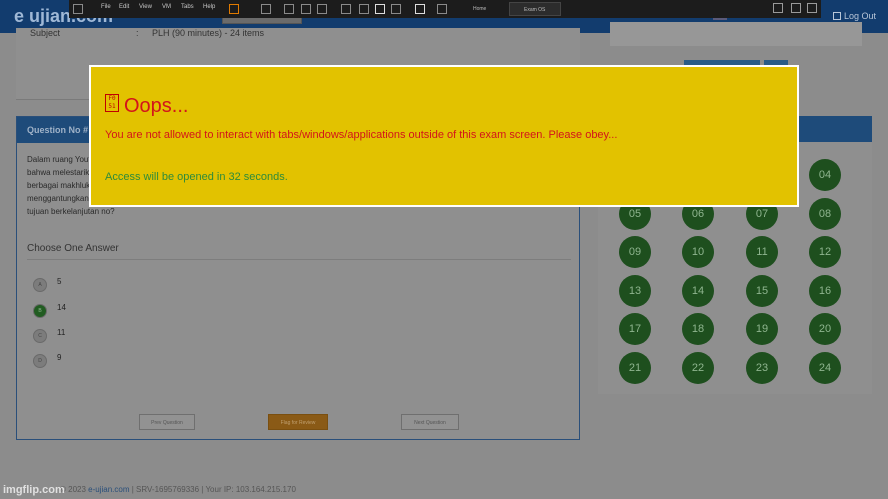 The image size is (888, 499). I want to click on divider, so click(299, 259).